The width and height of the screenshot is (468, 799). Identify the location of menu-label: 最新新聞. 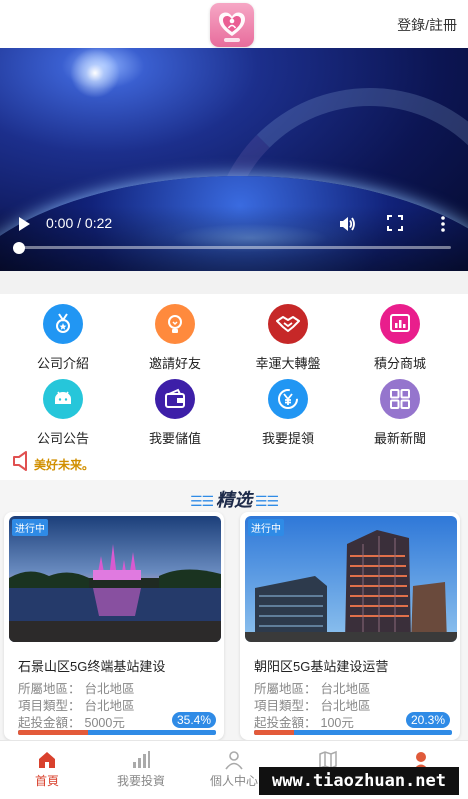
(399, 438).